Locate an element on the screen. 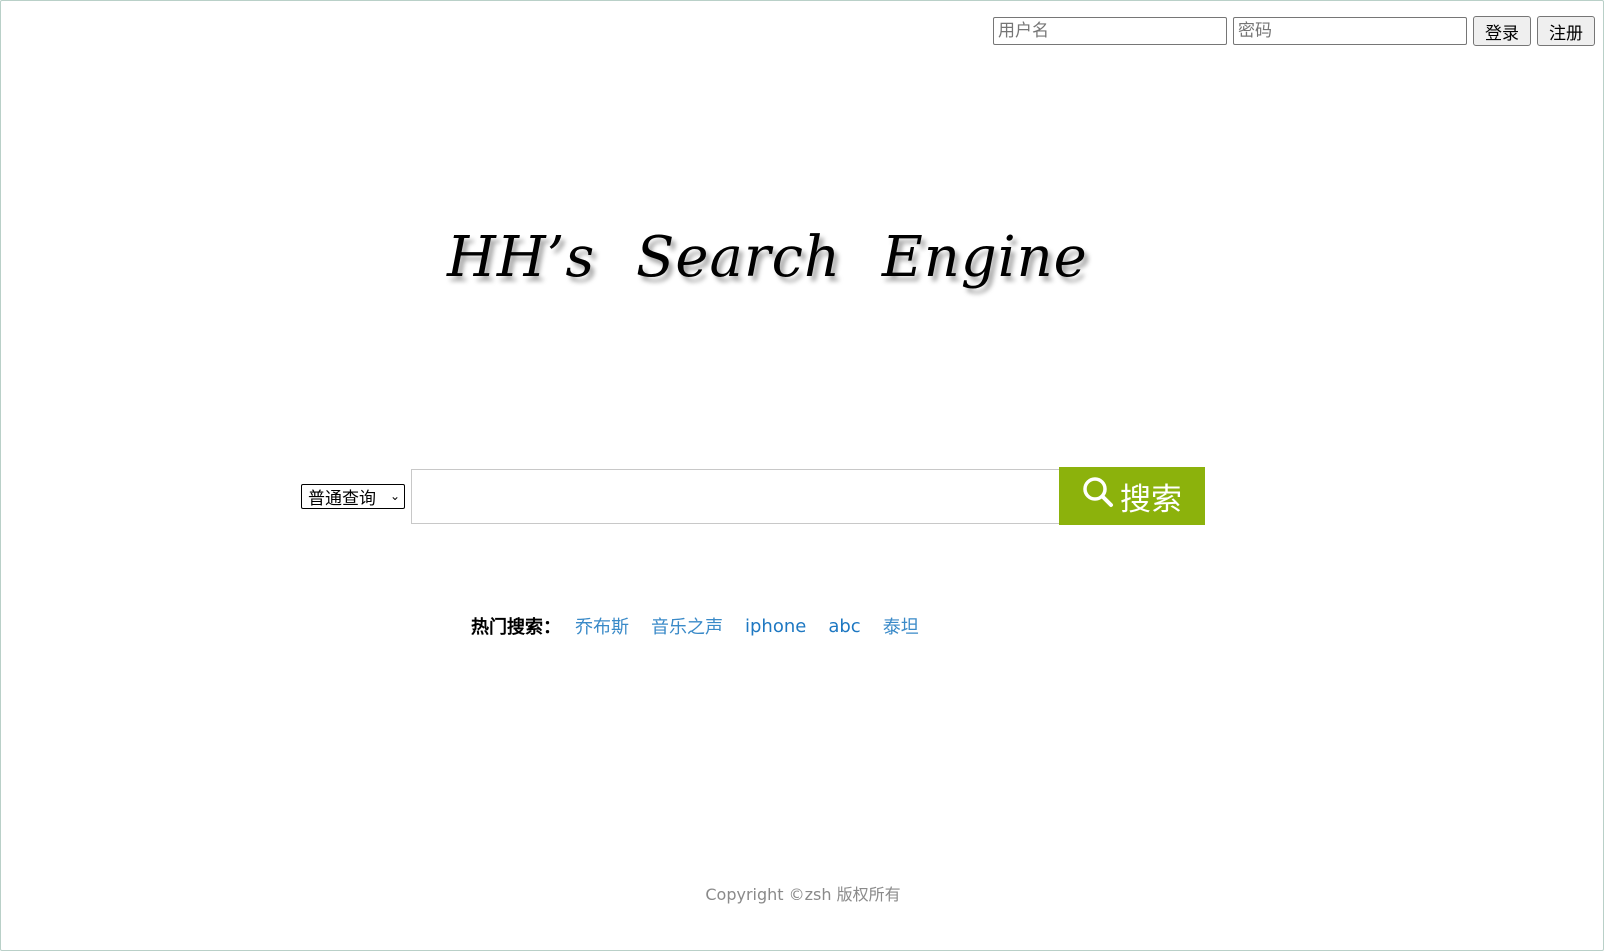 This screenshot has height=951, width=1604. search-button-label: 搜索 is located at coordinates (1151, 499).